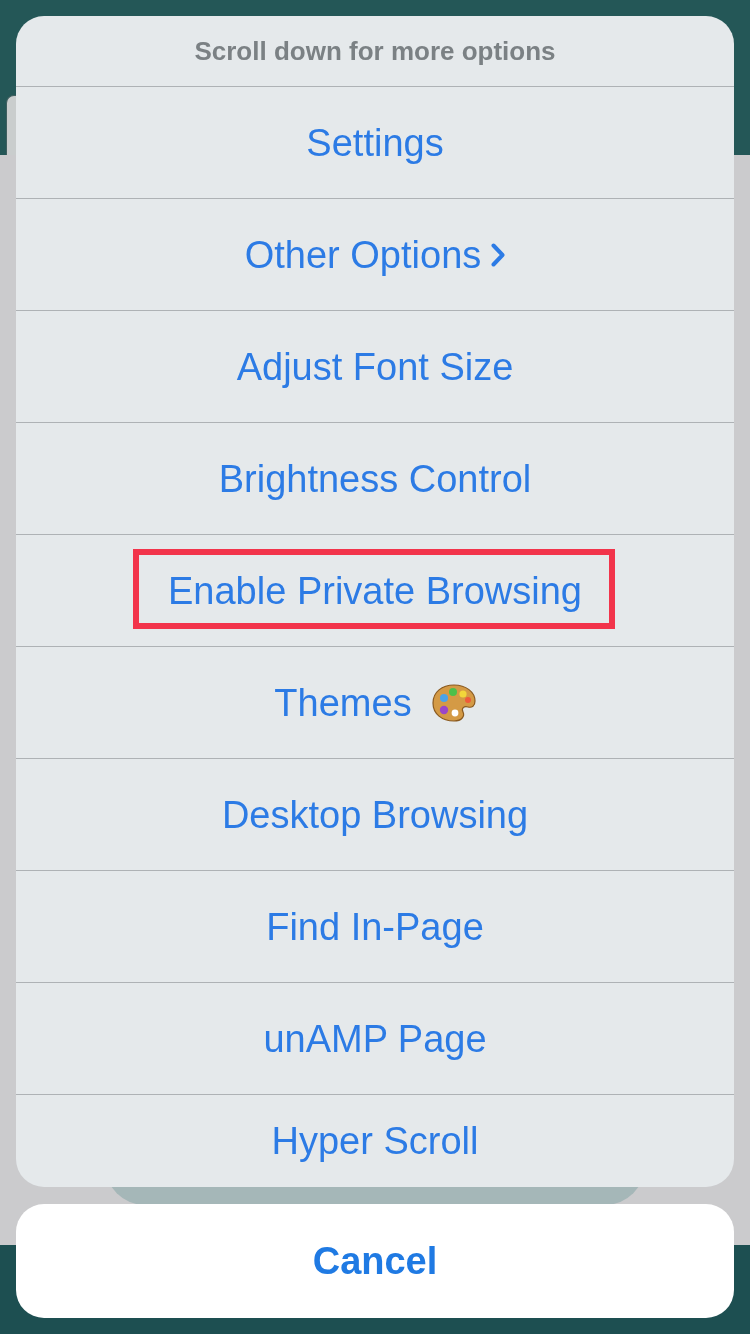 This screenshot has width=750, height=1334. What do you see at coordinates (375, 254) in the screenshot?
I see `menu-item: Other Options` at bounding box center [375, 254].